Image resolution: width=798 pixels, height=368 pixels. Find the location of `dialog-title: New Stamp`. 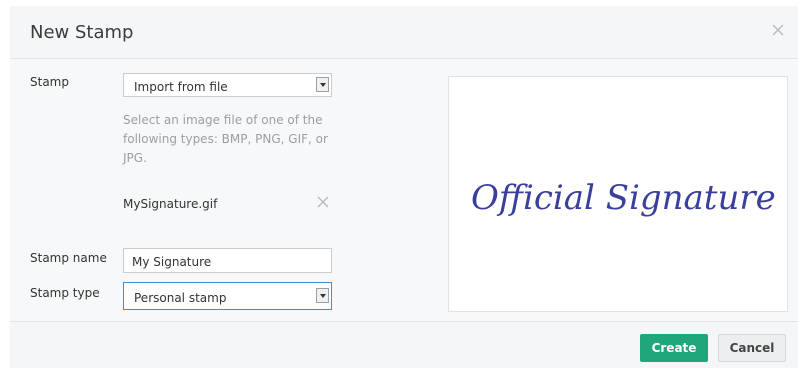

dialog-title: New Stamp is located at coordinates (82, 32).